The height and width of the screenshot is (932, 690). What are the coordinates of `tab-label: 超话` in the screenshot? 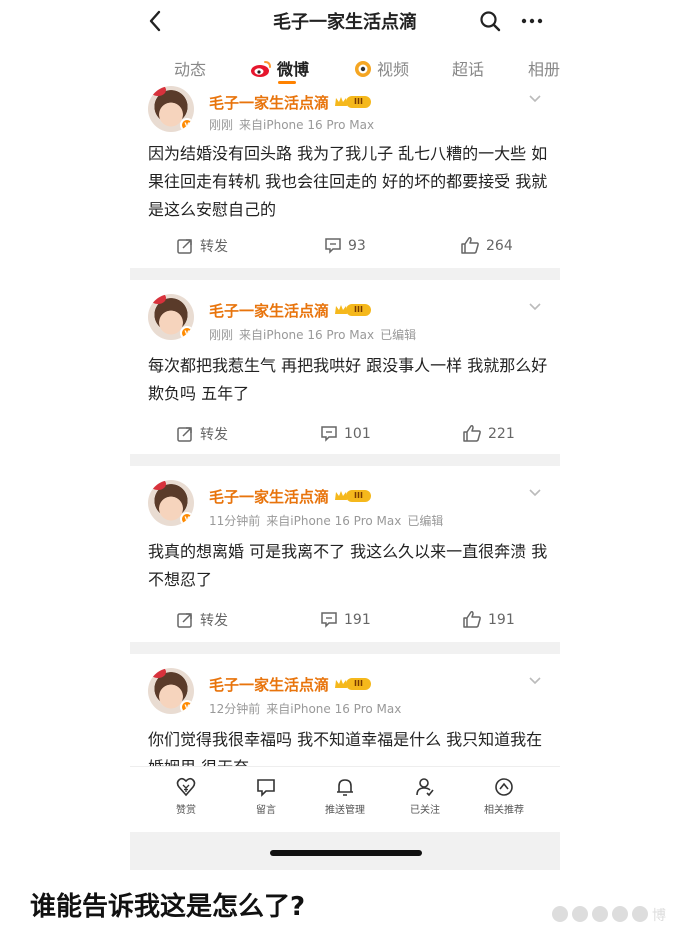 It's located at (468, 69).